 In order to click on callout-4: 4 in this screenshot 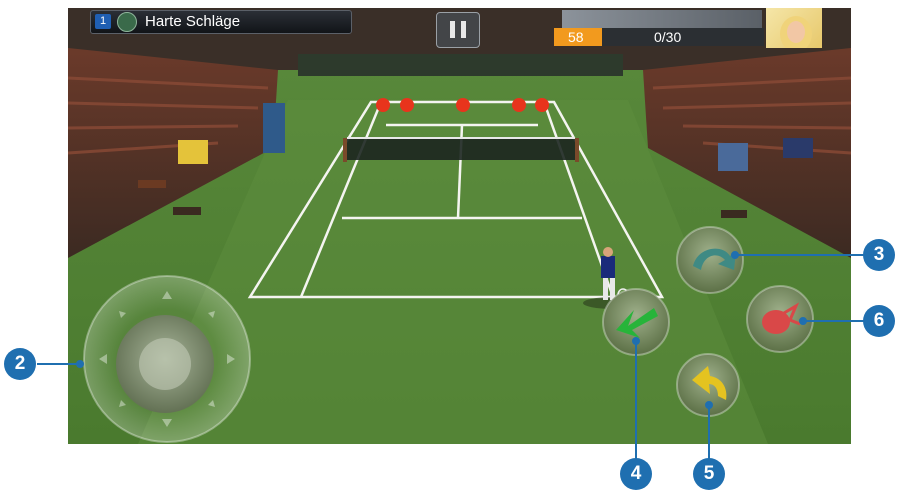, I will do `click(636, 474)`.